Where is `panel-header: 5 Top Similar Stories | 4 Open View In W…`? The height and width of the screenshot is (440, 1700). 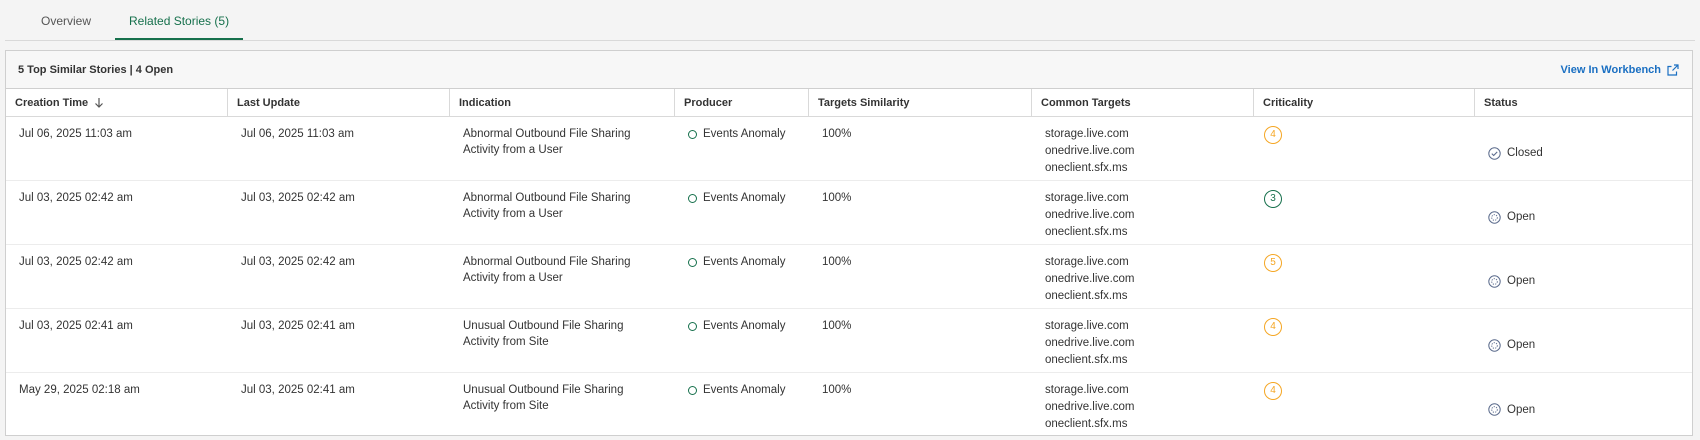
panel-header: 5 Top Similar Stories | 4 Open View In W… is located at coordinates (849, 70).